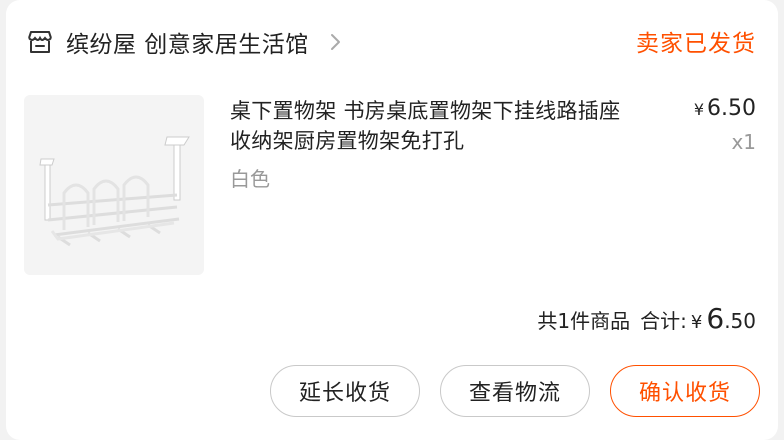 The width and height of the screenshot is (784, 440). I want to click on order-summary: 共1件商品 合计: ¥ 6 .50, so click(646, 318).